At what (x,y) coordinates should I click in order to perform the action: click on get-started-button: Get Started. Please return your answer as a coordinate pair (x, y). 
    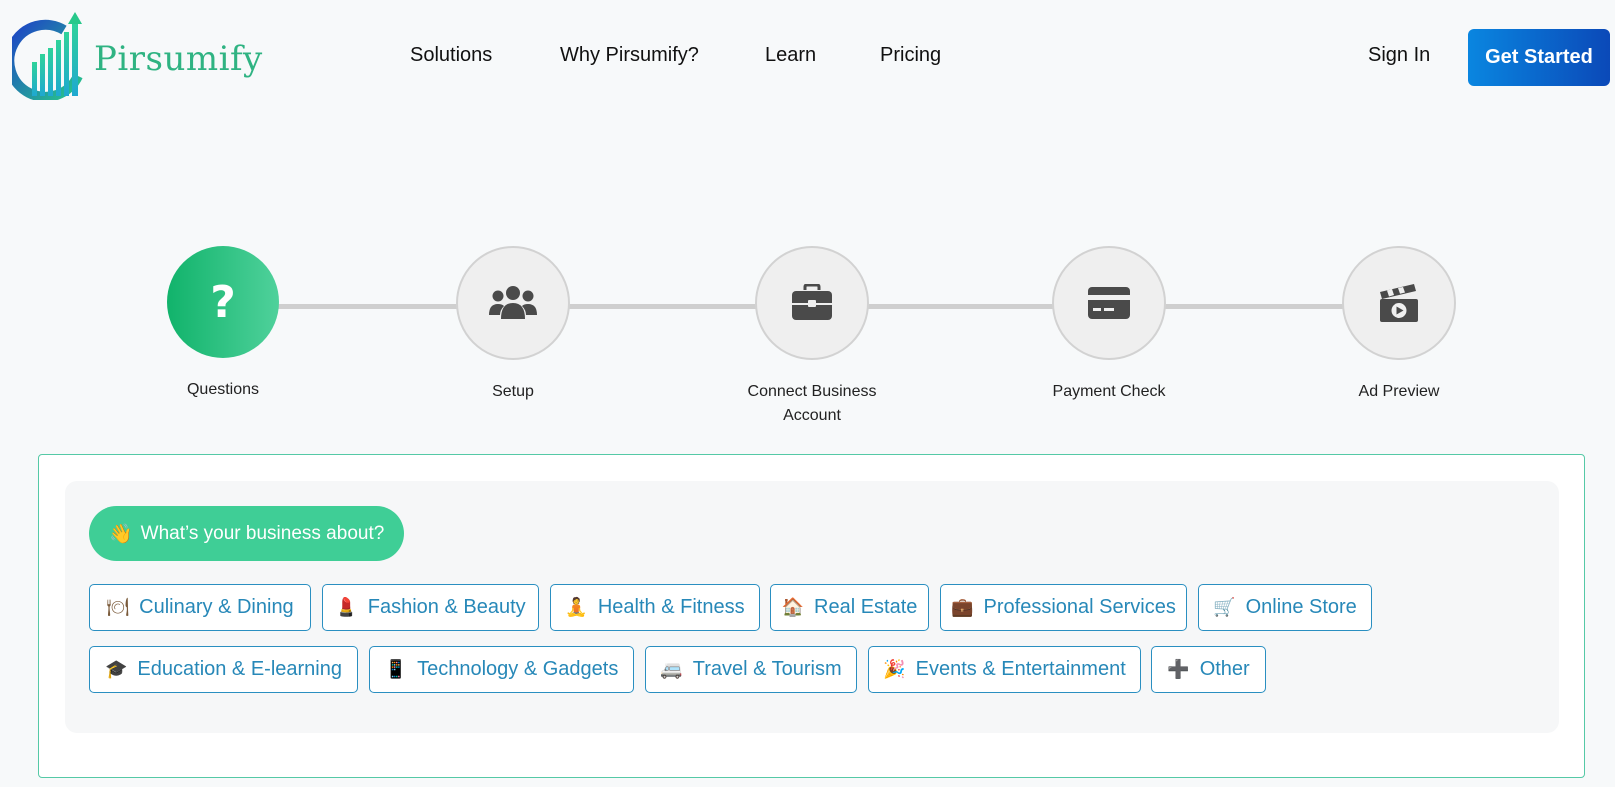
    Looking at the image, I should click on (1539, 57).